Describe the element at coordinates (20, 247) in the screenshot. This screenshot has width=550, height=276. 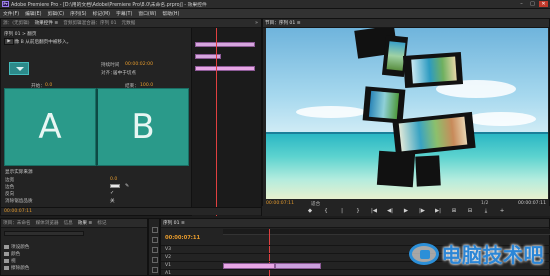
I see `list-item: 项设颜色` at that location.